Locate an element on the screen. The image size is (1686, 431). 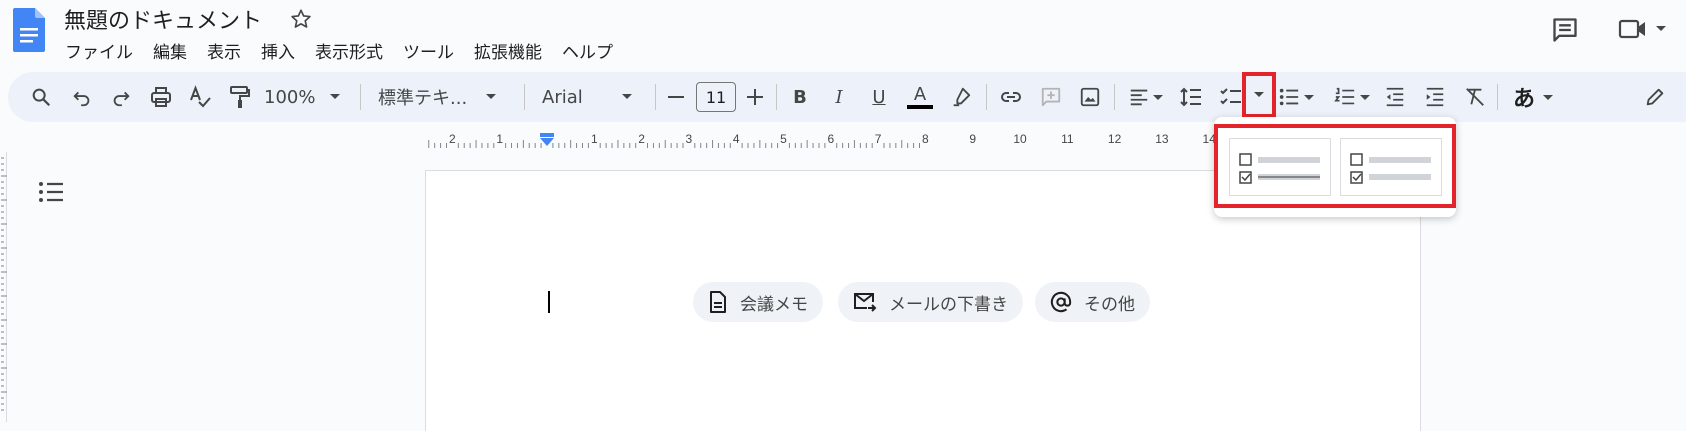
decrease-font-size-button is located at coordinates (676, 97).